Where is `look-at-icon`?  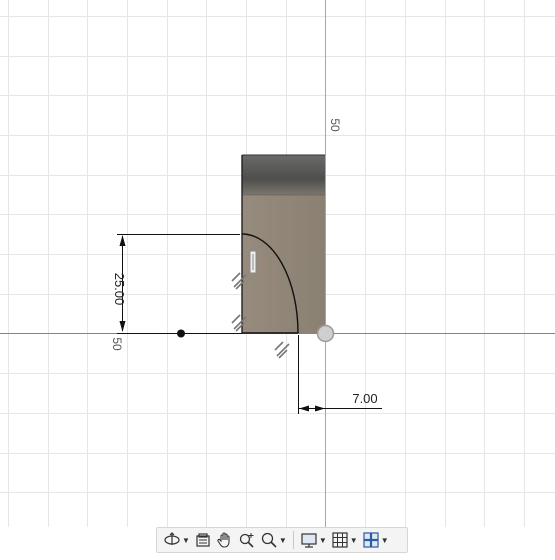 look-at-icon is located at coordinates (203, 540).